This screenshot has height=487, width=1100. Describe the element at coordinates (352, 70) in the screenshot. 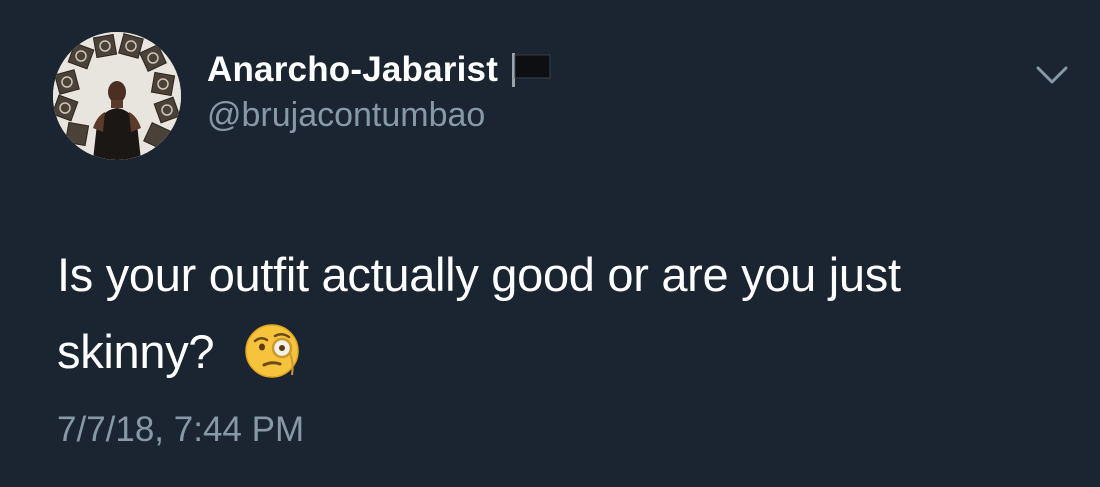

I see `display-name: Anarcho-Jabarist` at that location.